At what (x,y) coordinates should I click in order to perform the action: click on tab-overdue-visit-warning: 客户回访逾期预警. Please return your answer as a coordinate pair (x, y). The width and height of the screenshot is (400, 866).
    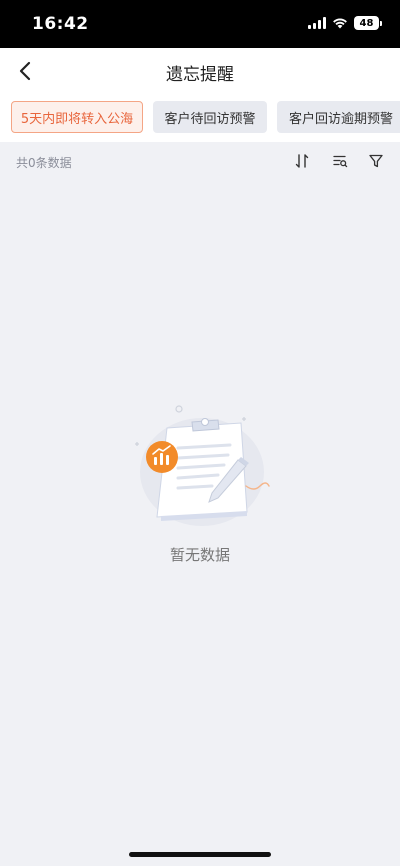
    Looking at the image, I should click on (338, 117).